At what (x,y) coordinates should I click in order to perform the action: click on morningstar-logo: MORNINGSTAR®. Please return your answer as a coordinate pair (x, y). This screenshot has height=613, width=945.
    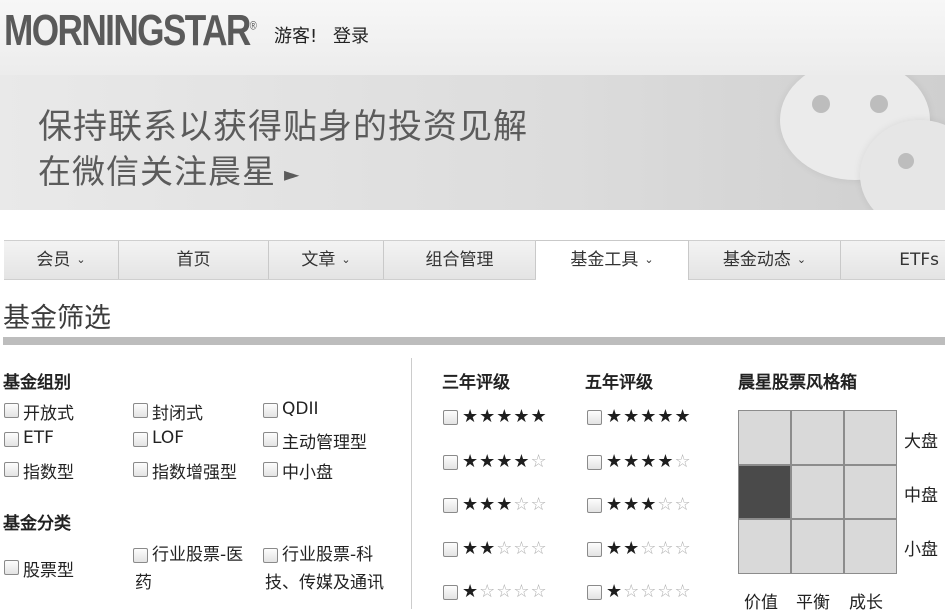
    Looking at the image, I should click on (130, 31).